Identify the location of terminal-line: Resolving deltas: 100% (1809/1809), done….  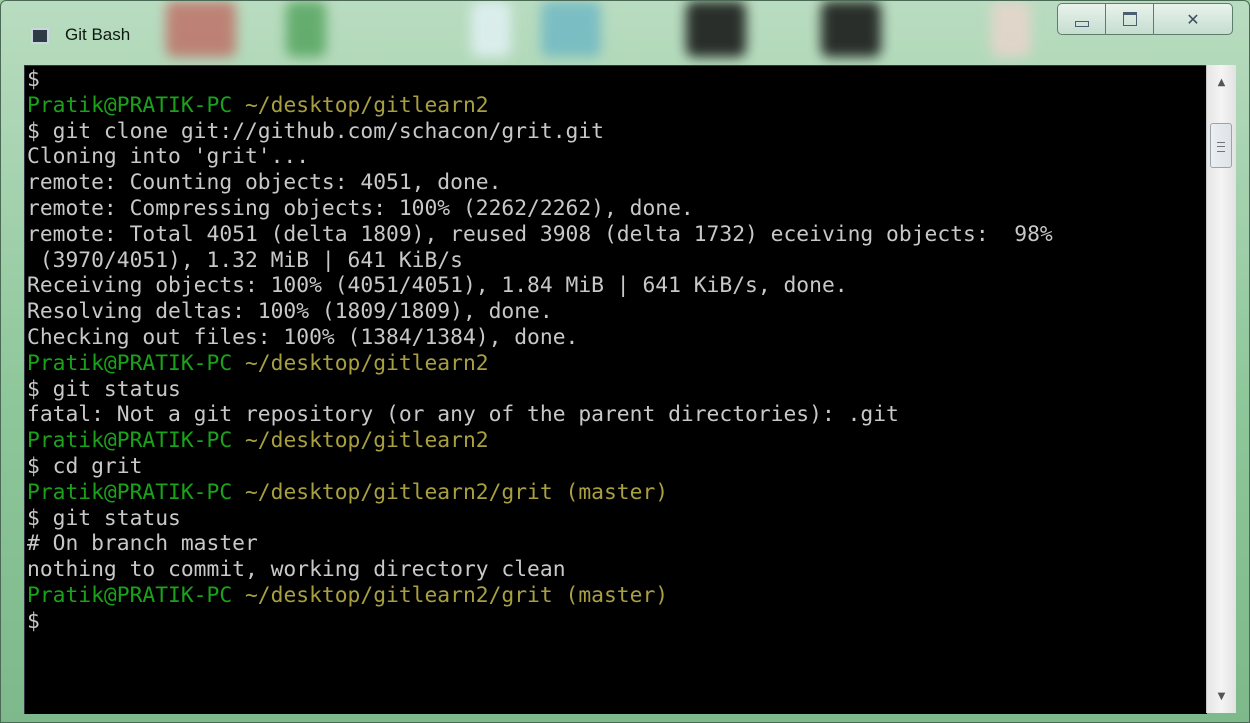
(617, 312).